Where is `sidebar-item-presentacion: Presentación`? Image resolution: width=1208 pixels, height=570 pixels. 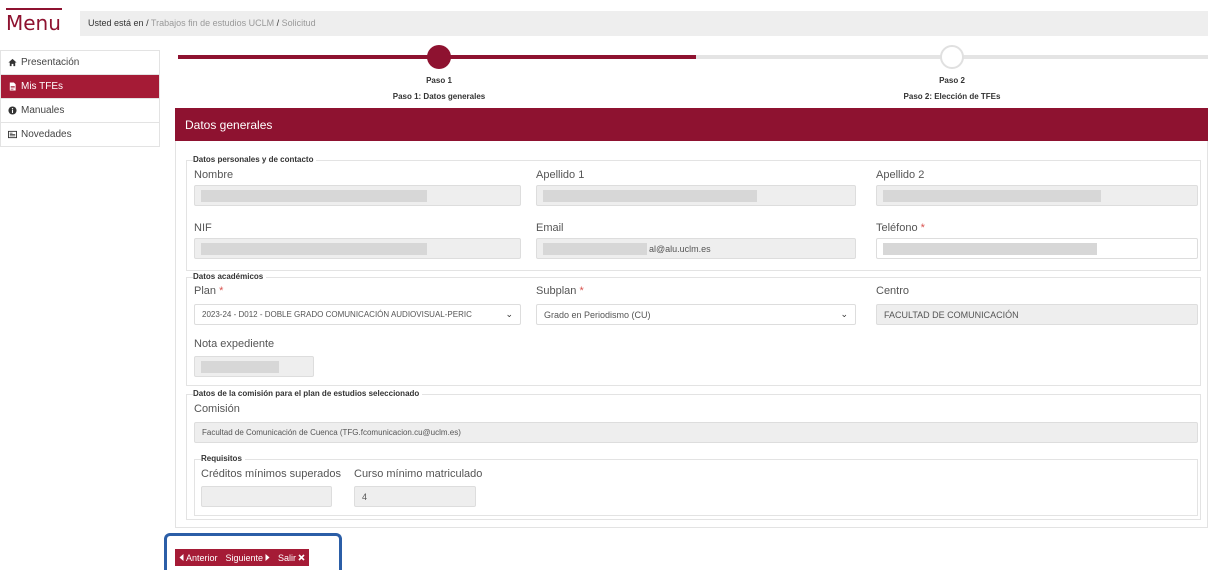 sidebar-item-presentacion: Presentación is located at coordinates (80, 62).